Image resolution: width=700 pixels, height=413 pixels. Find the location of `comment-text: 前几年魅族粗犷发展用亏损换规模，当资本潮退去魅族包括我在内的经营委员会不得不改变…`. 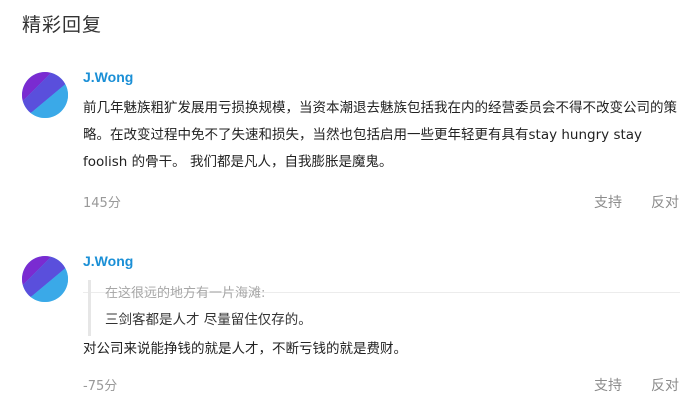

comment-text: 前几年魅族粗犷发展用亏损换规模，当资本潮退去魅族包括我在内的经营委员会不得不改变… is located at coordinates (380, 135).